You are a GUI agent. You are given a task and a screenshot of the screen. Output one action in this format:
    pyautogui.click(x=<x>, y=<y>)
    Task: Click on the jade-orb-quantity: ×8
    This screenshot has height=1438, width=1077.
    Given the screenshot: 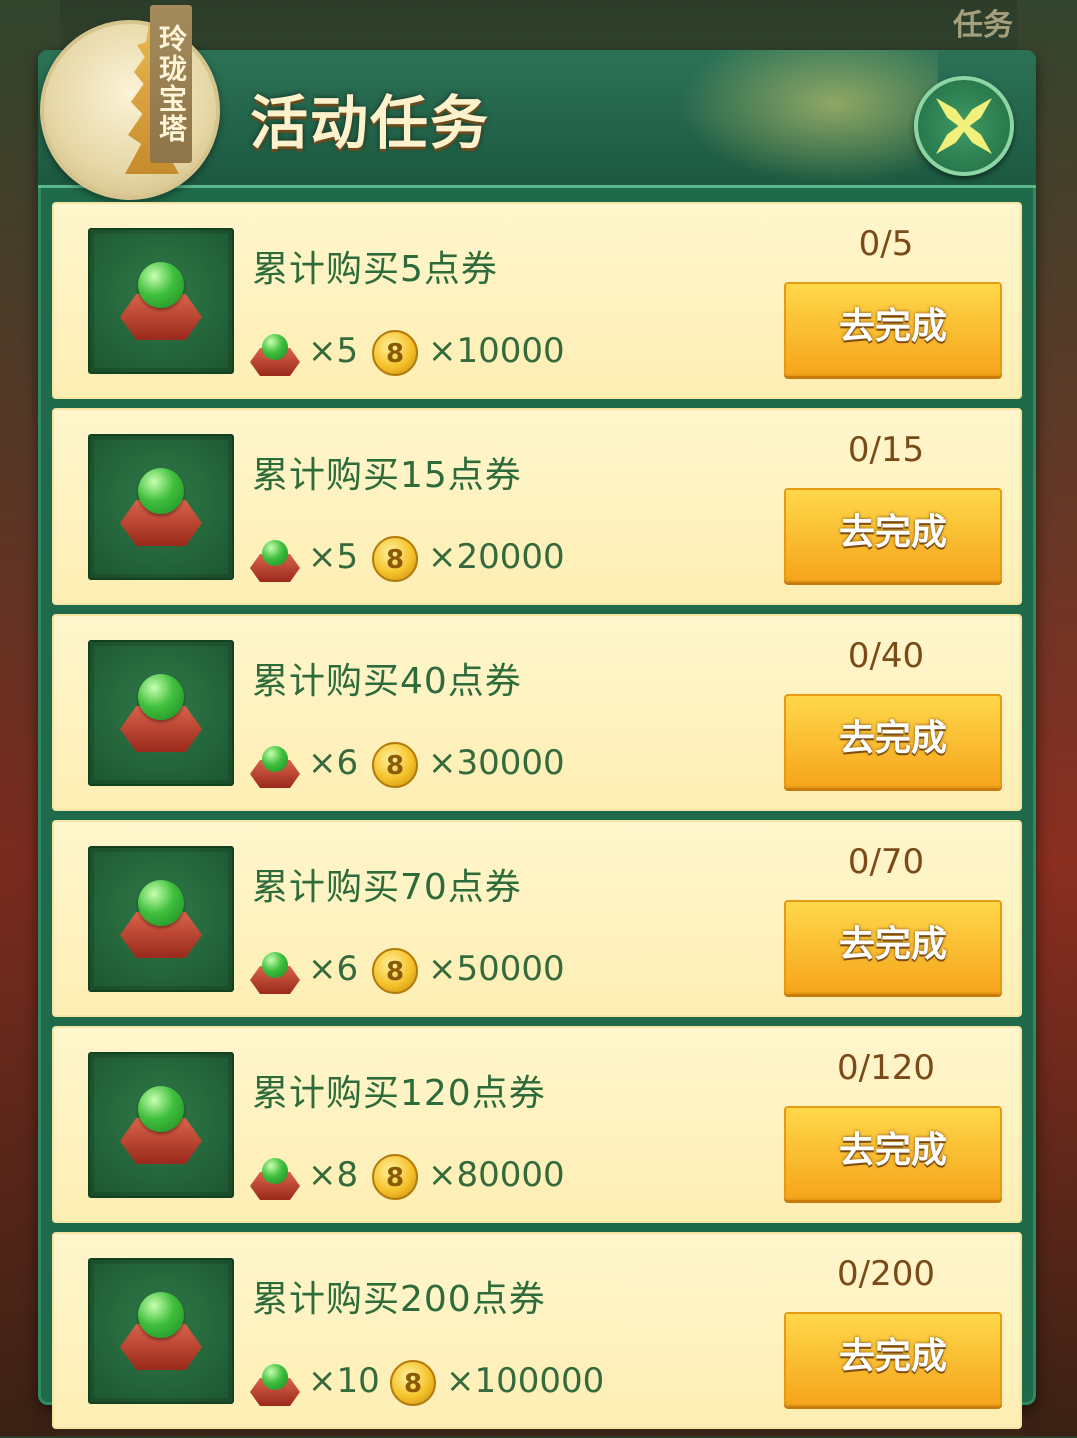 What is the action you would take?
    pyautogui.click(x=333, y=1175)
    